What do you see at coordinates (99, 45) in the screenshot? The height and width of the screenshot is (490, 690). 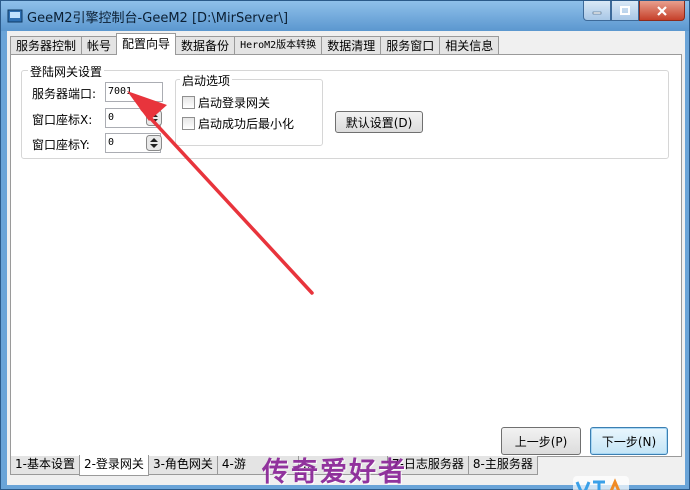 I see `tab-account: 帐号` at bounding box center [99, 45].